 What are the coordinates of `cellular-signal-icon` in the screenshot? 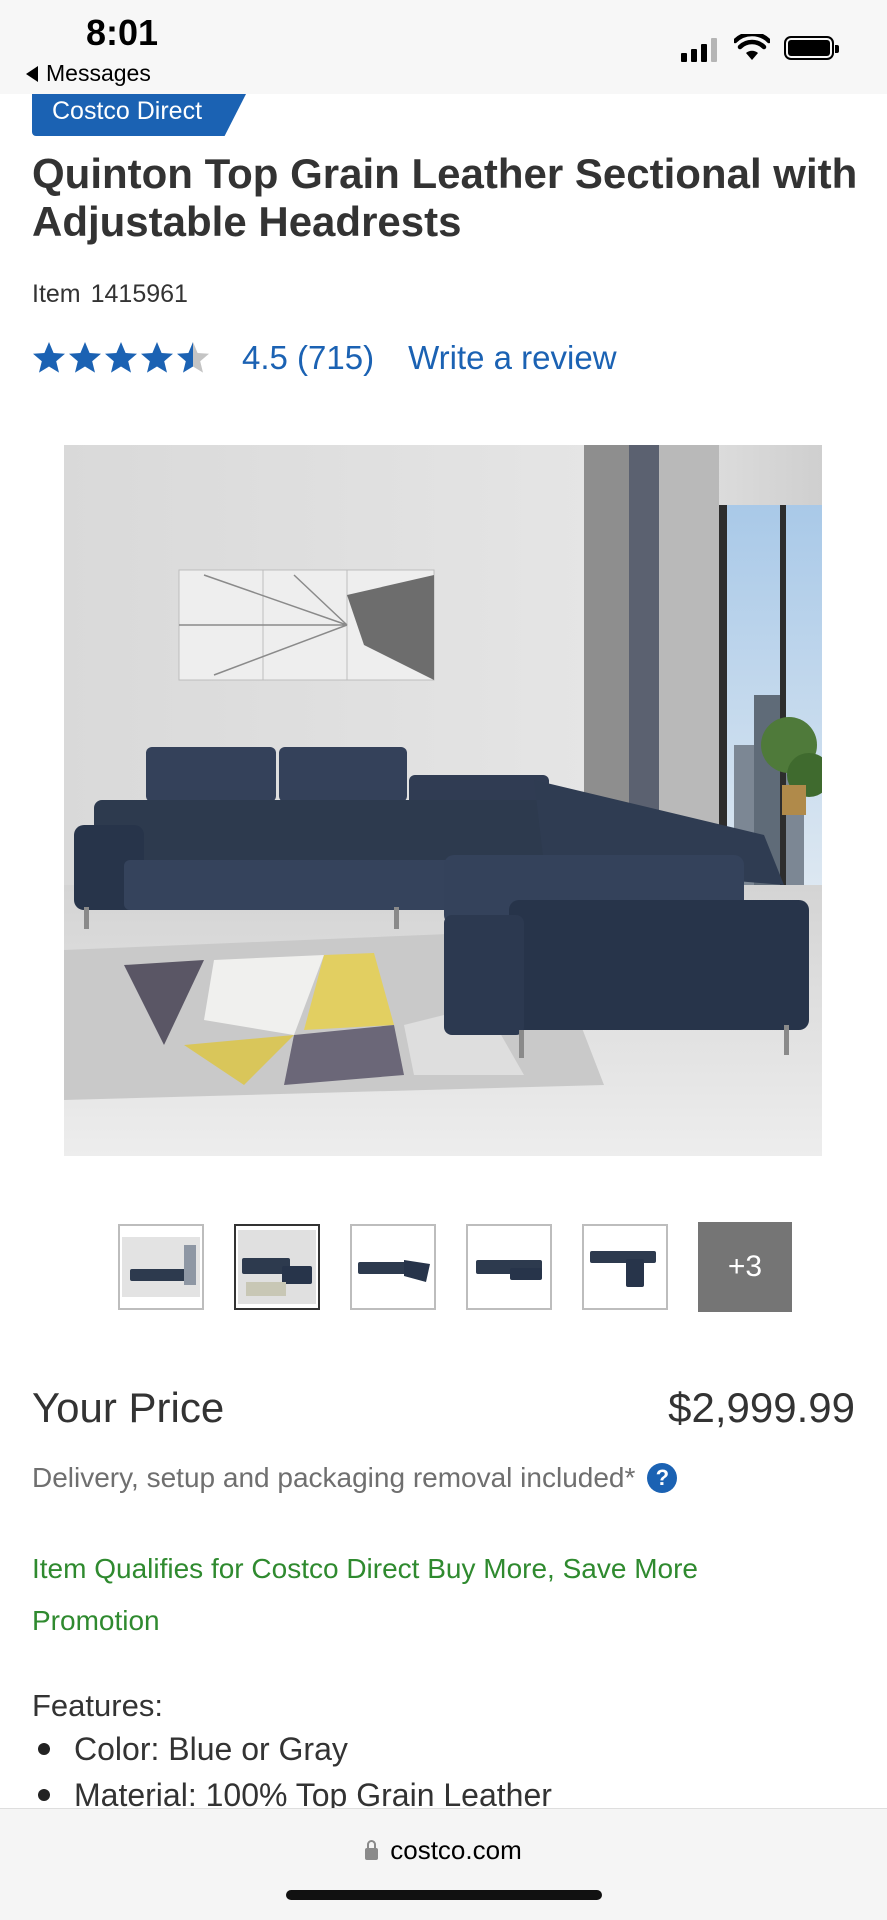 It's located at (699, 50).